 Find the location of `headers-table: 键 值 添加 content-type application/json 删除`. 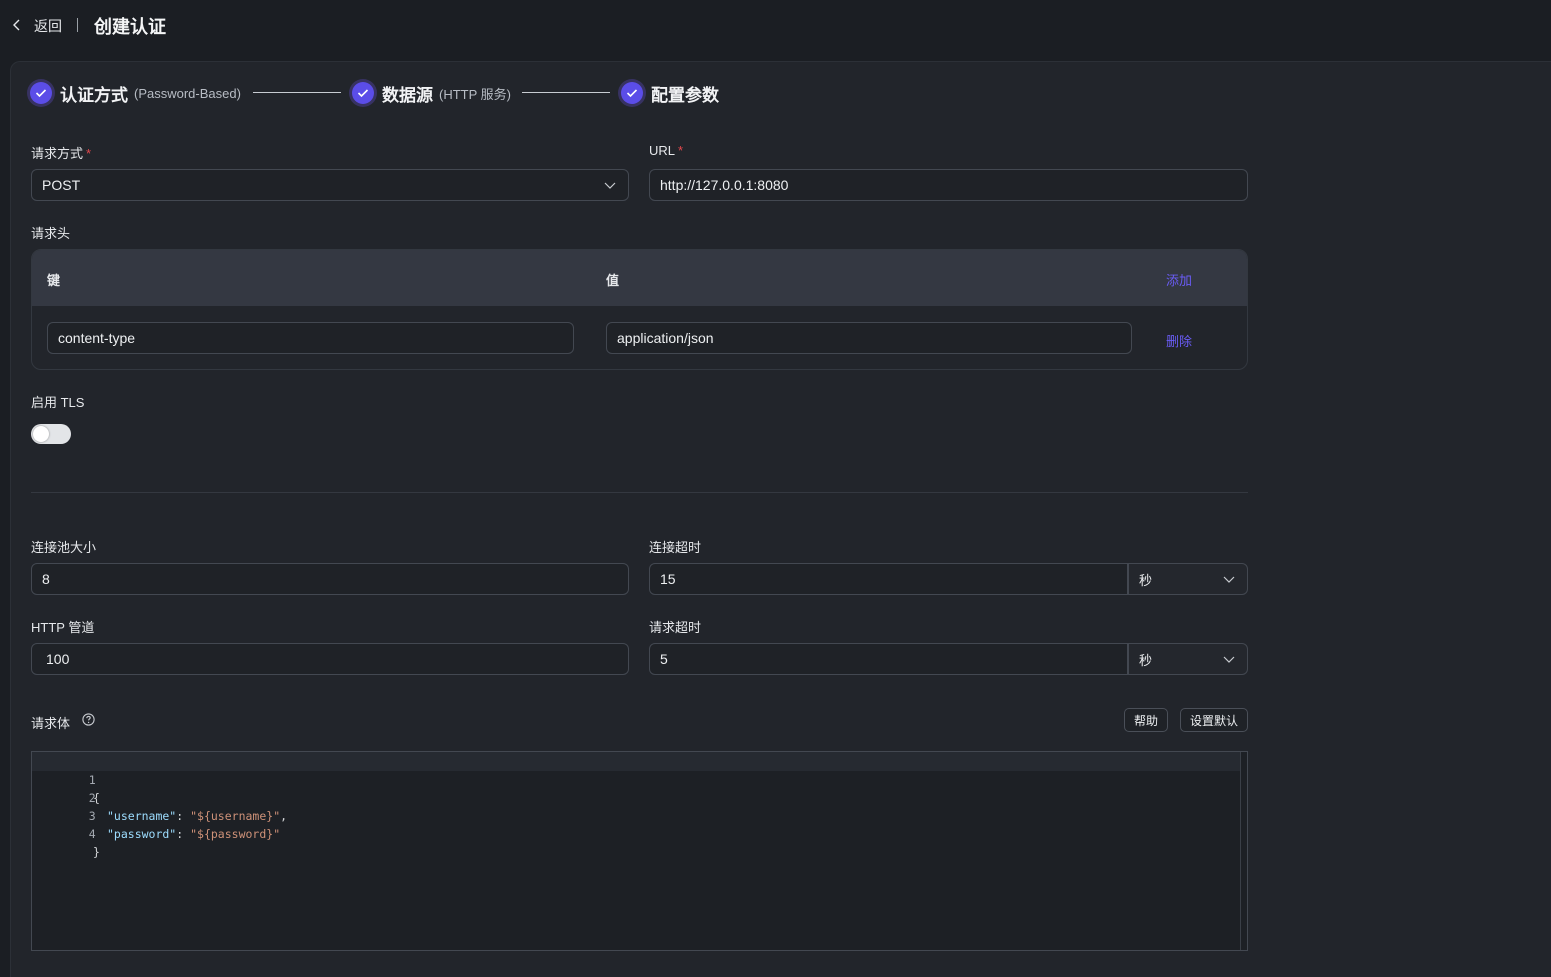

headers-table: 键 值 添加 content-type application/json 删除 is located at coordinates (639, 309).